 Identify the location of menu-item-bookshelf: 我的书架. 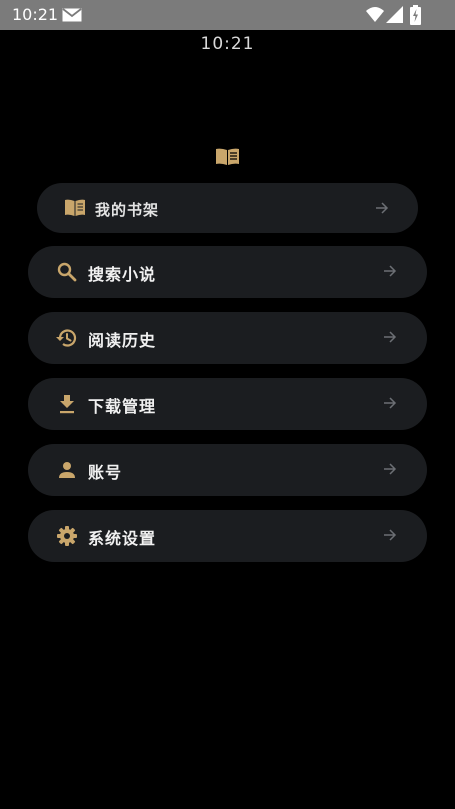
(227, 208).